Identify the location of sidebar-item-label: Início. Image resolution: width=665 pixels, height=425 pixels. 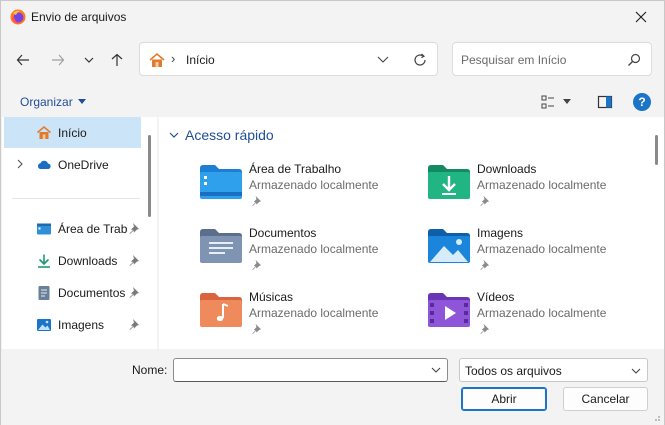
(72, 133).